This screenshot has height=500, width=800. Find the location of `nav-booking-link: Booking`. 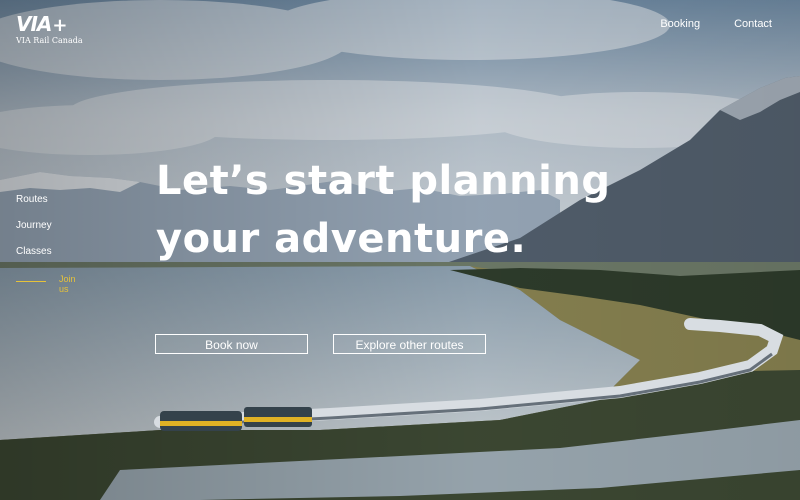

nav-booking-link: Booking is located at coordinates (680, 24).